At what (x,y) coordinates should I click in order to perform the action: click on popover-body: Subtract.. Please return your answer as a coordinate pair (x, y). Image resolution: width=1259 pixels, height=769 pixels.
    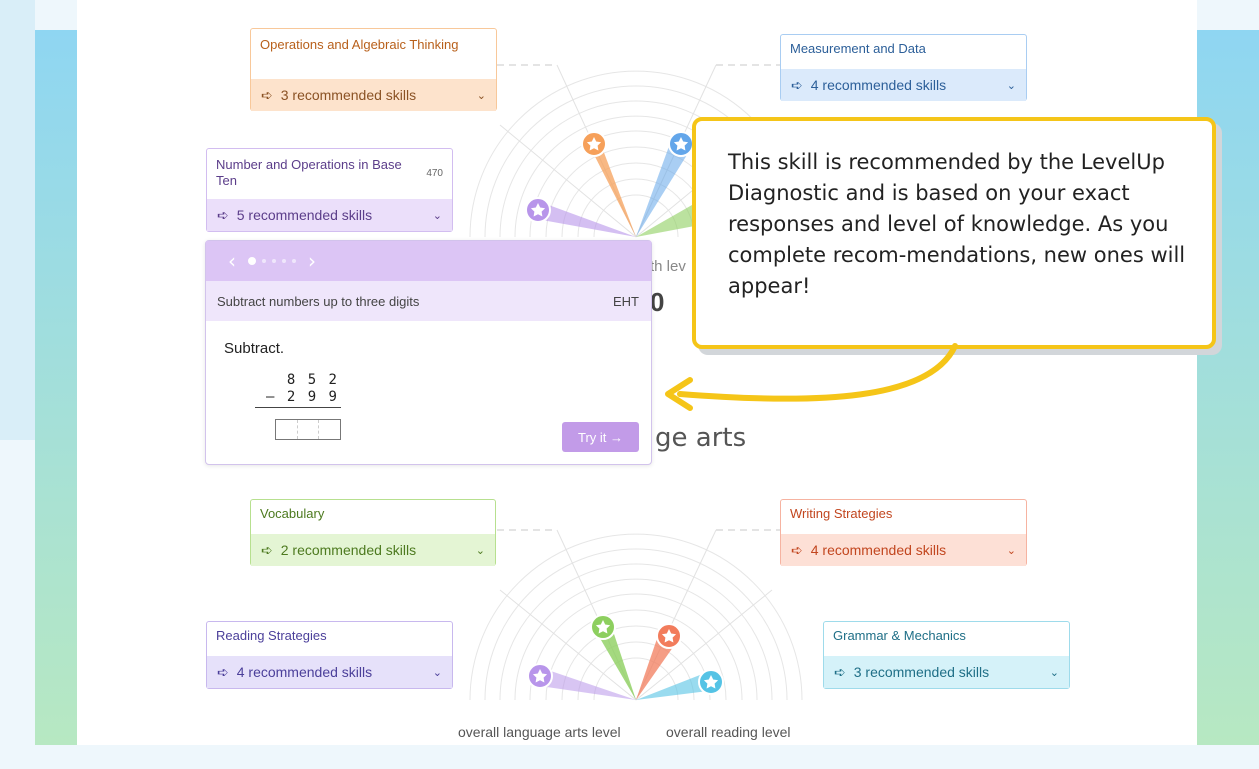
    Looking at the image, I should click on (428, 348).